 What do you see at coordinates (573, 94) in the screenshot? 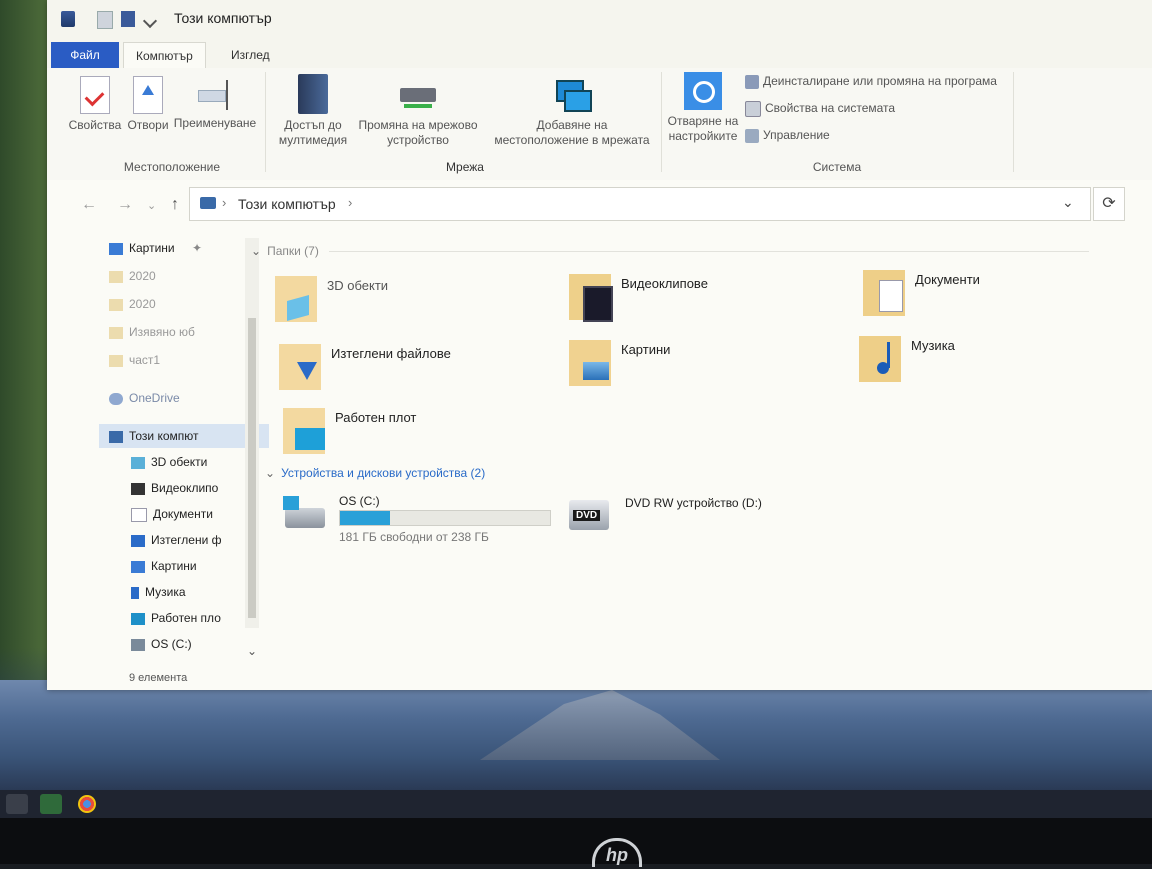
I see `network-location-icon` at bounding box center [573, 94].